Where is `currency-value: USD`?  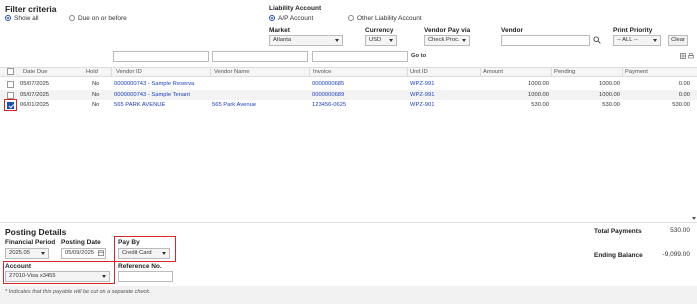 currency-value: USD is located at coordinates (375, 40).